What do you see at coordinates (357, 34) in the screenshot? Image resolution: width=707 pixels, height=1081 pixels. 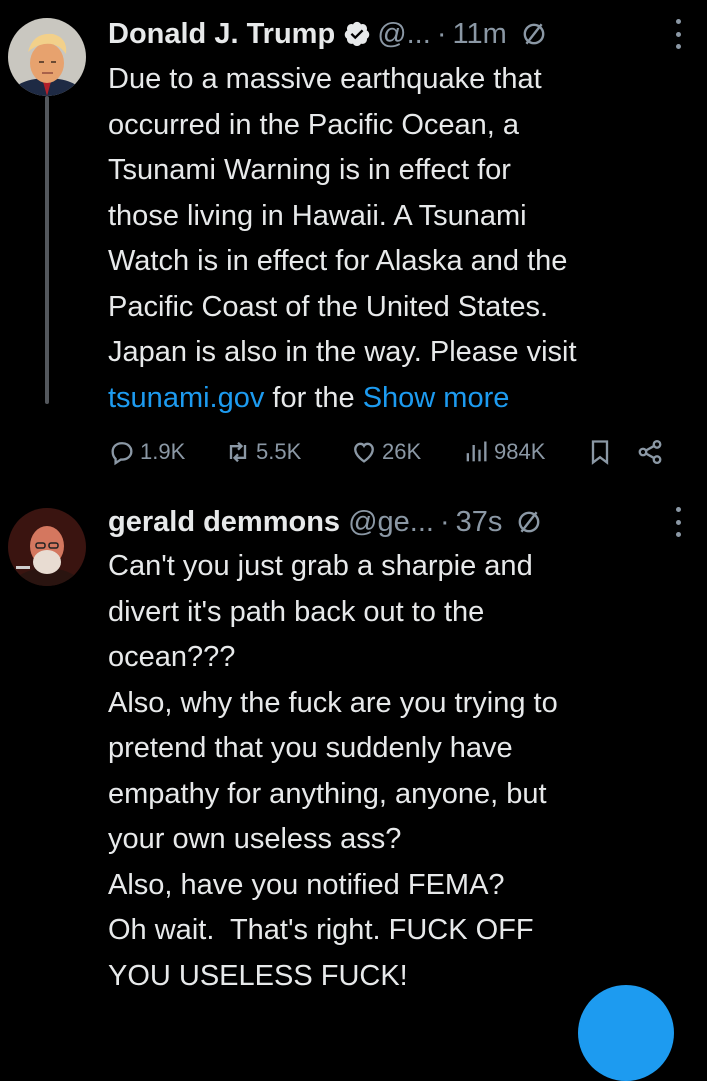 I see `verified-badge-icon` at bounding box center [357, 34].